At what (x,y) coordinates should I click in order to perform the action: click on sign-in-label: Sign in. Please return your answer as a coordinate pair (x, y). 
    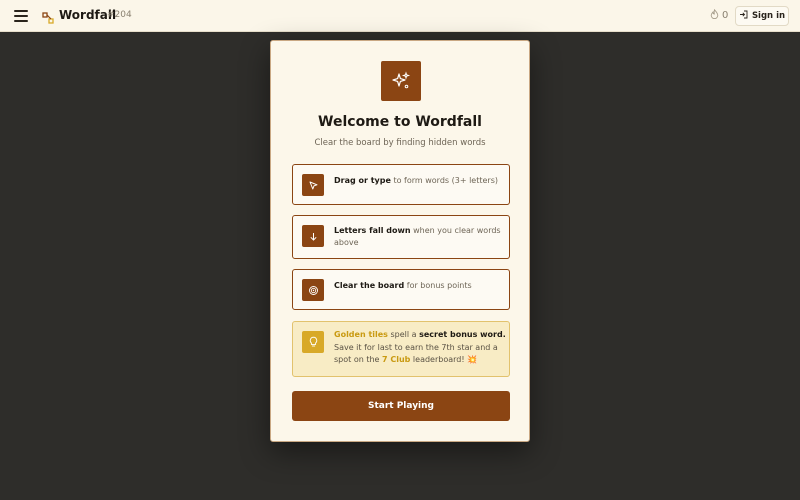
    Looking at the image, I should click on (768, 16).